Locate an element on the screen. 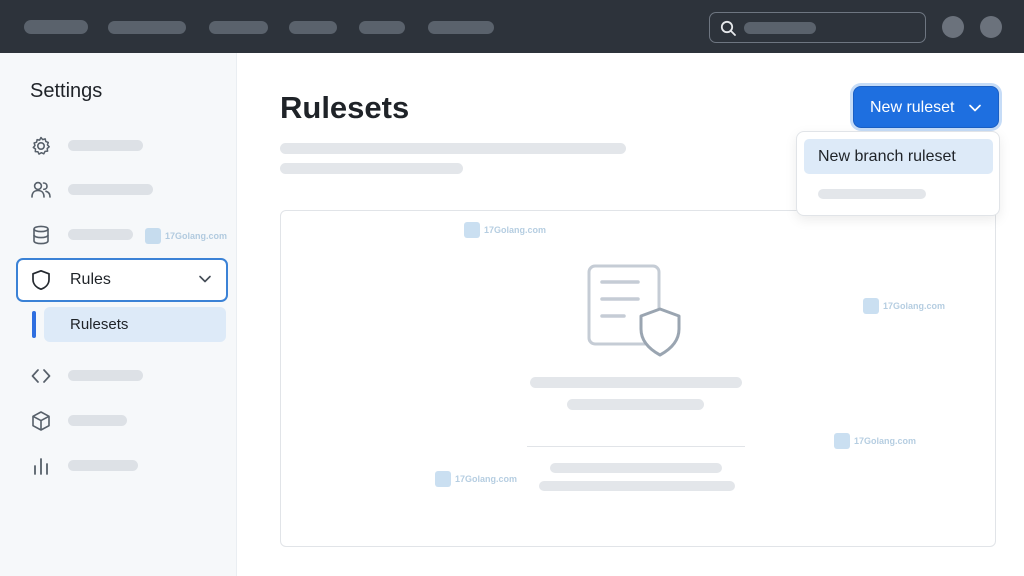  sidebar-item-code is located at coordinates (122, 376).